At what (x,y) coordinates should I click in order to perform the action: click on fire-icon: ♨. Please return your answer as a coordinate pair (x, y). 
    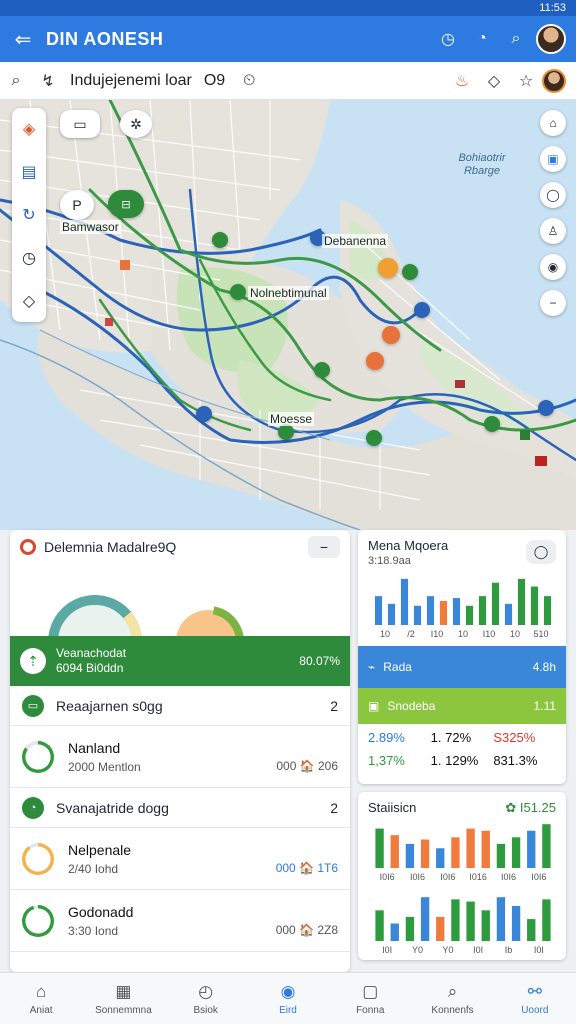
    Looking at the image, I should click on (462, 81).